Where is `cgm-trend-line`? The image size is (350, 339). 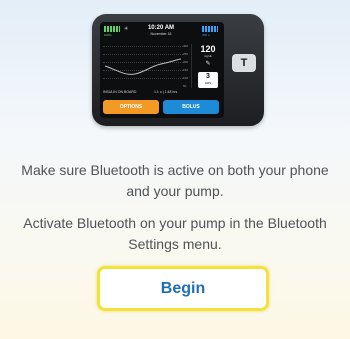
cgm-trend-line is located at coordinates (143, 66).